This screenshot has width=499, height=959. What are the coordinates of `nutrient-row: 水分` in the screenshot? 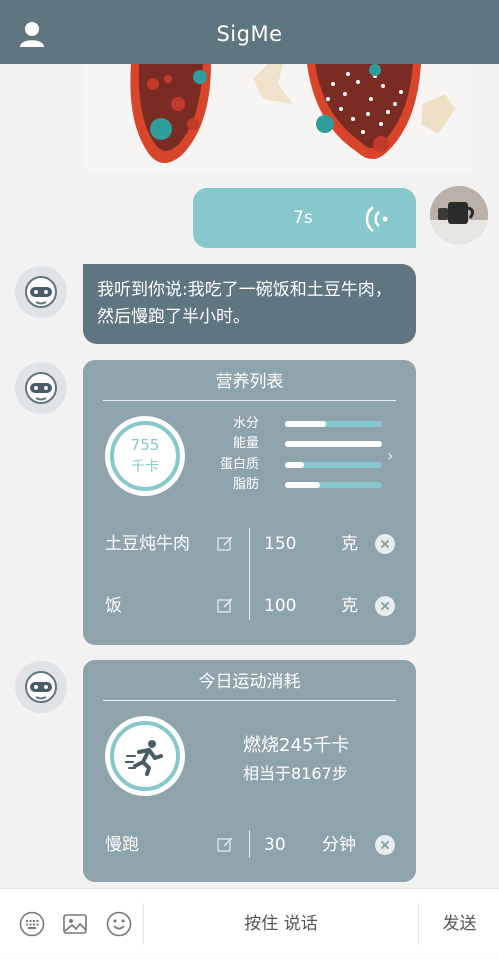 It's located at (302, 424).